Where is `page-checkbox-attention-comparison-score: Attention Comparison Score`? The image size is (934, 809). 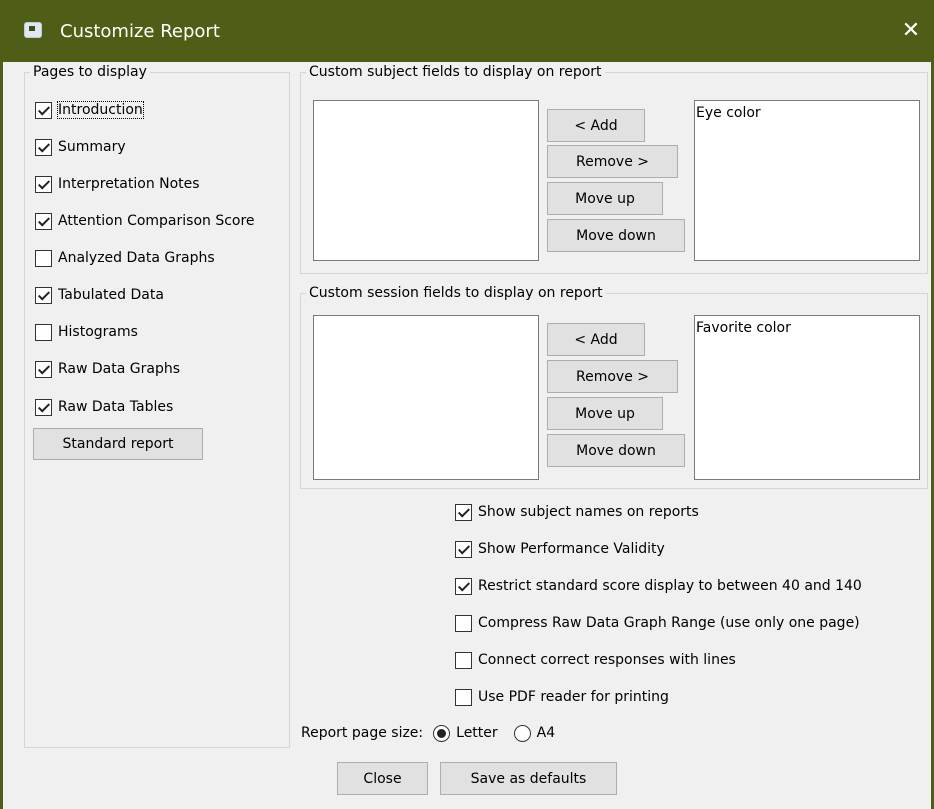 page-checkbox-attention-comparison-score: Attention Comparison Score is located at coordinates (145, 221).